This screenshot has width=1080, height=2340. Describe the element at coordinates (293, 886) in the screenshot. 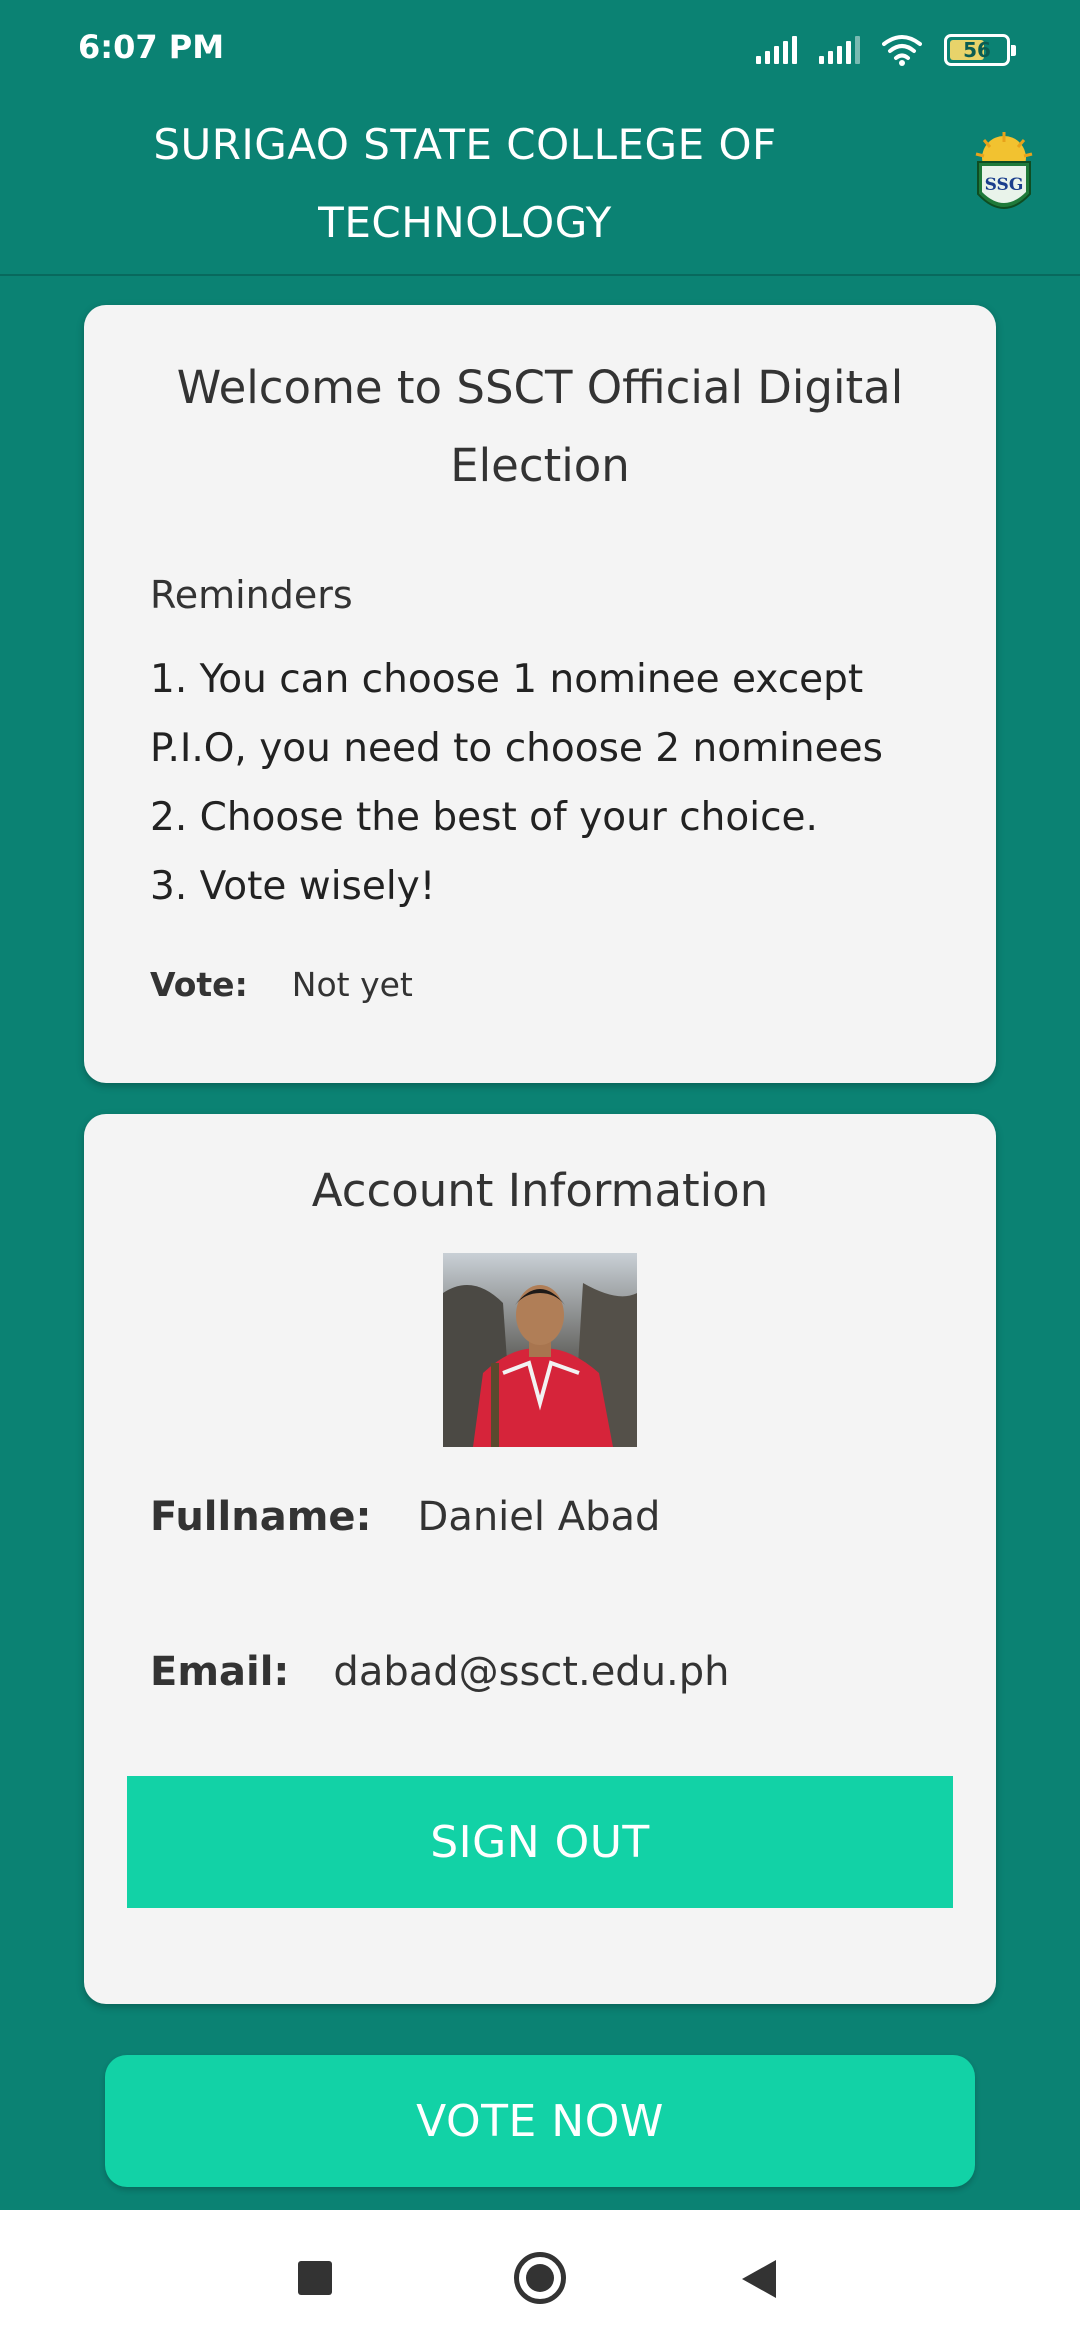

I see `reminder-item: 3. Vote wisely!` at that location.